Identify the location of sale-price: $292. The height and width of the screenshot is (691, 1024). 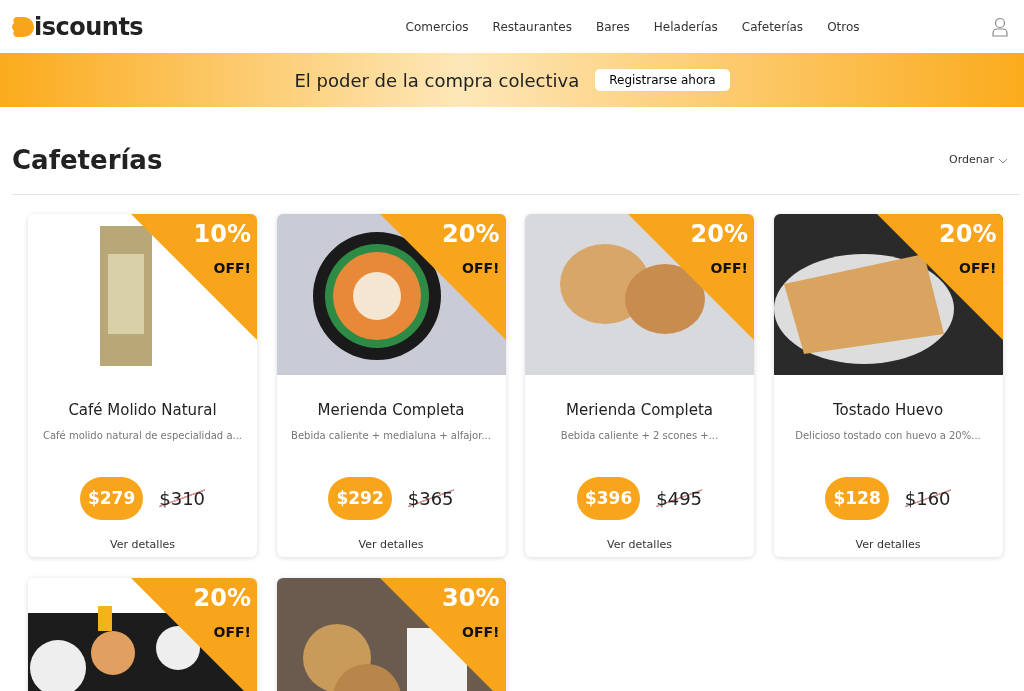
(360, 498).